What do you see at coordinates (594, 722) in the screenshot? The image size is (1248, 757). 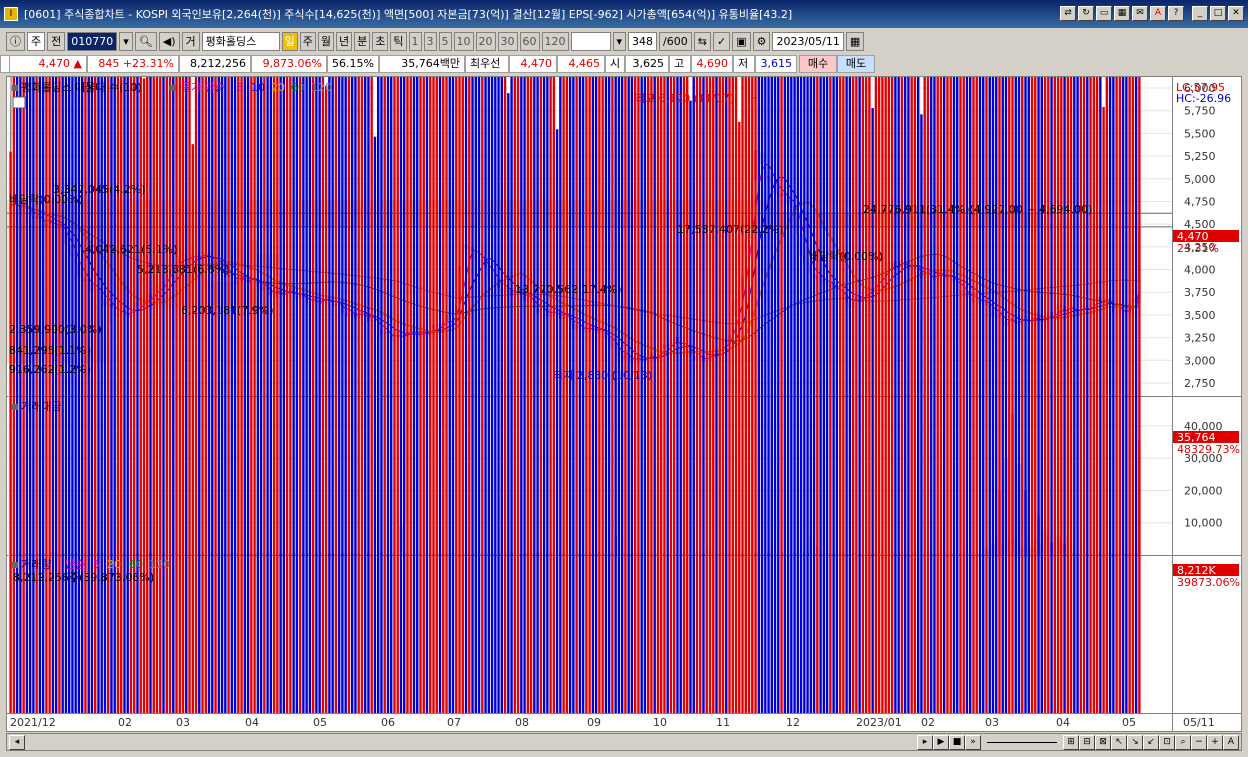 I see `date-label: 09` at bounding box center [594, 722].